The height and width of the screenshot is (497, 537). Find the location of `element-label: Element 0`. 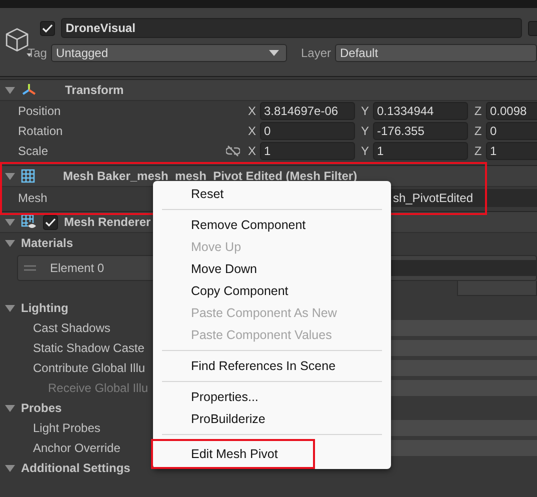

element-label: Element 0 is located at coordinates (77, 268).